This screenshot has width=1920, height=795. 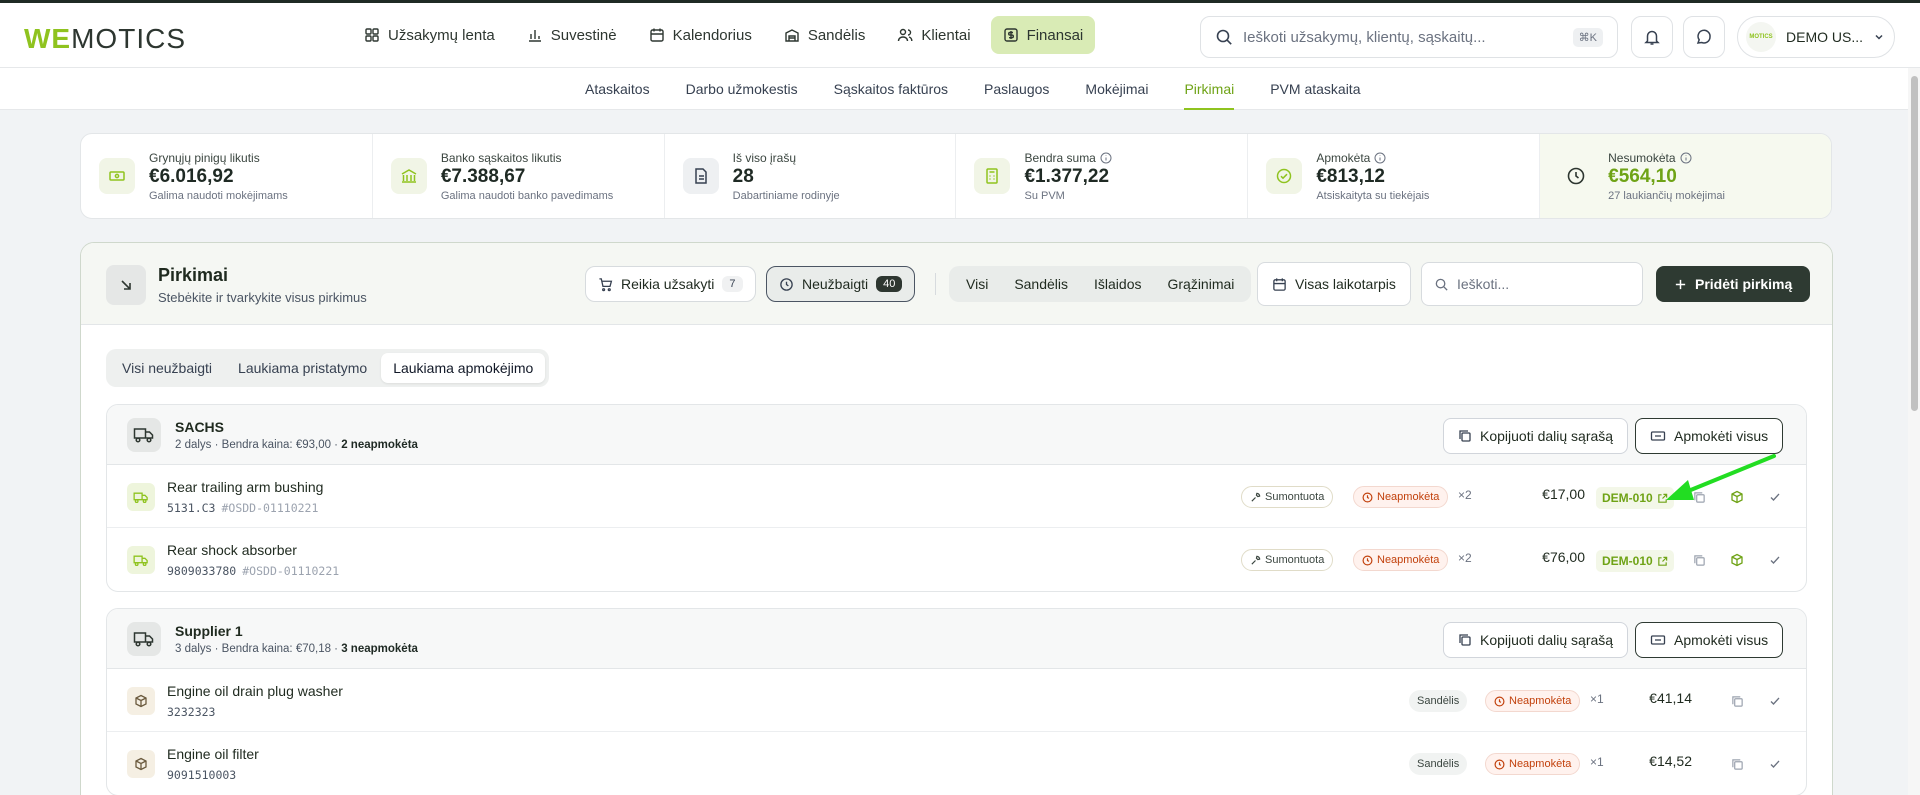 I want to click on filter-label: Neužbaigti, so click(x=835, y=284).